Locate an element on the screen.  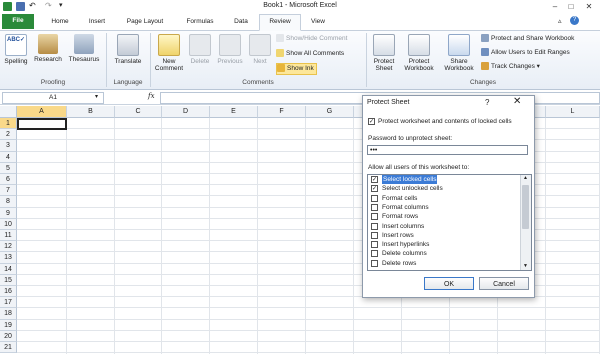
permission-item: Delete columns is located at coordinates (445, 253).